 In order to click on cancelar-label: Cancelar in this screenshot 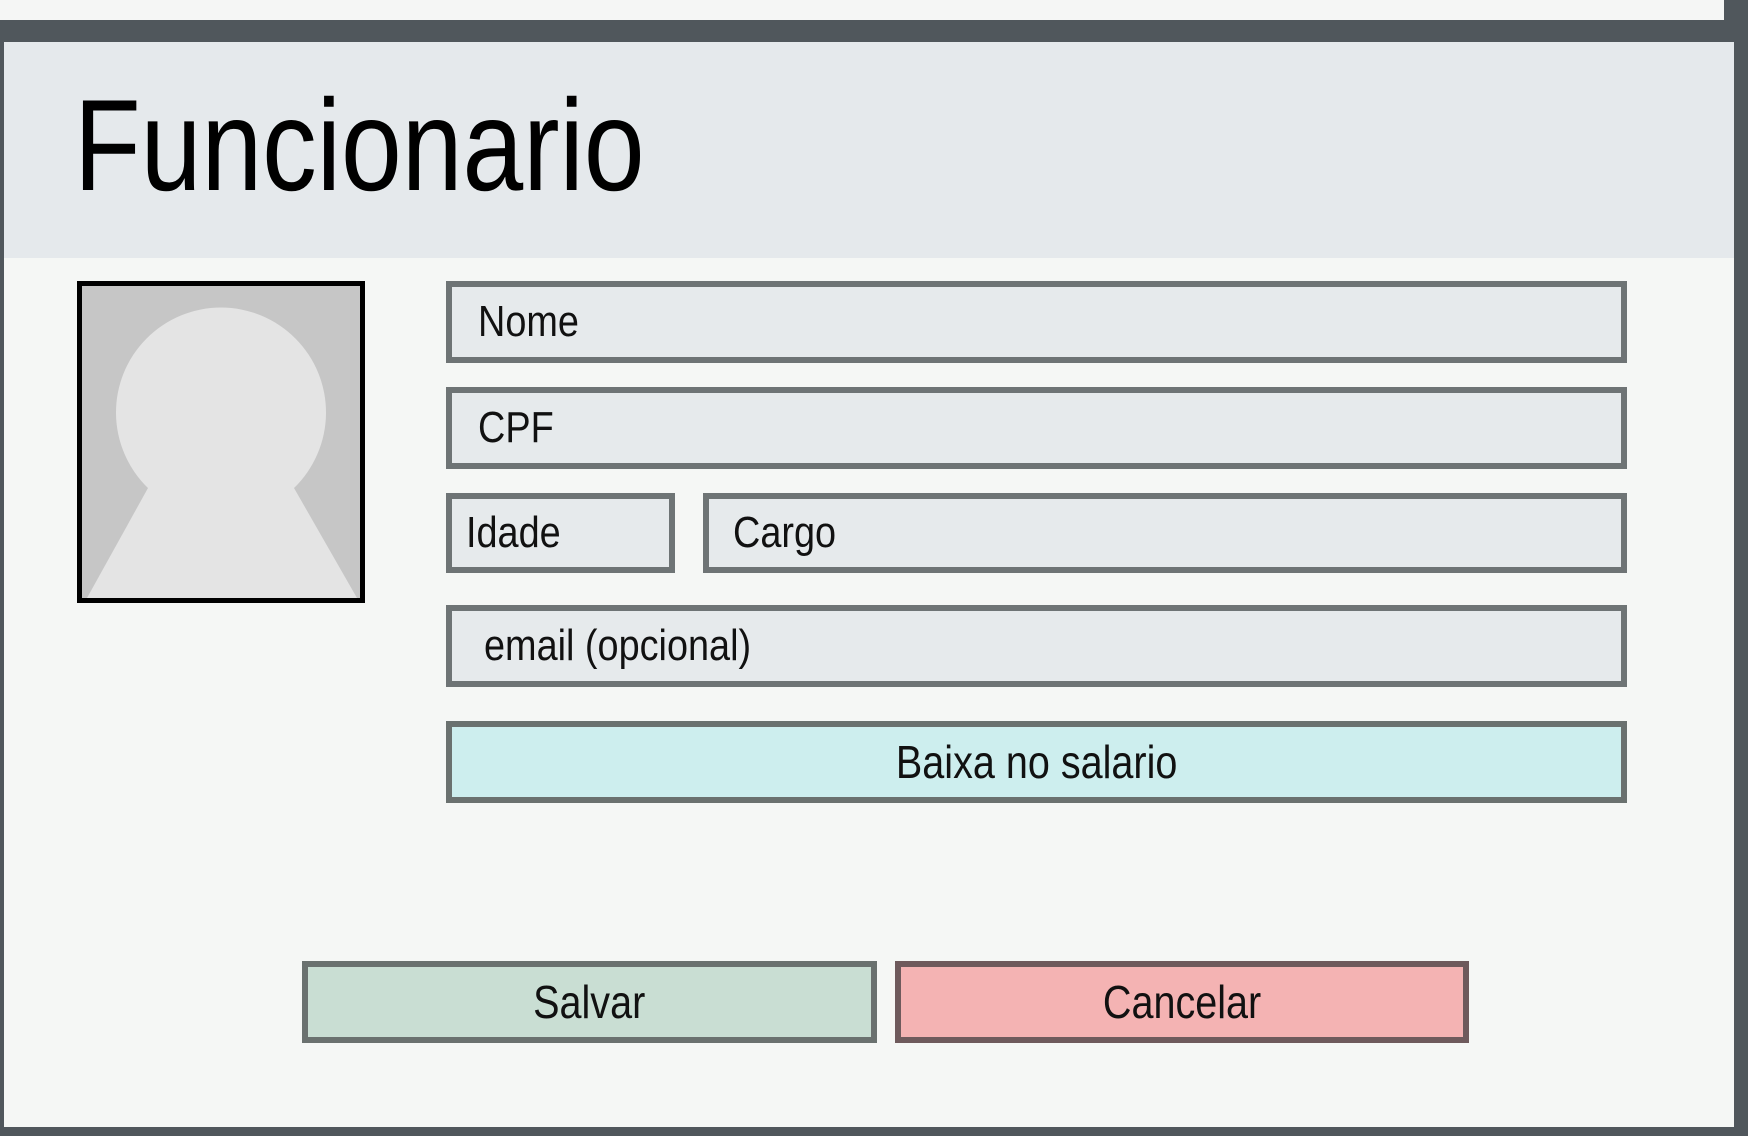, I will do `click(1182, 1002)`.